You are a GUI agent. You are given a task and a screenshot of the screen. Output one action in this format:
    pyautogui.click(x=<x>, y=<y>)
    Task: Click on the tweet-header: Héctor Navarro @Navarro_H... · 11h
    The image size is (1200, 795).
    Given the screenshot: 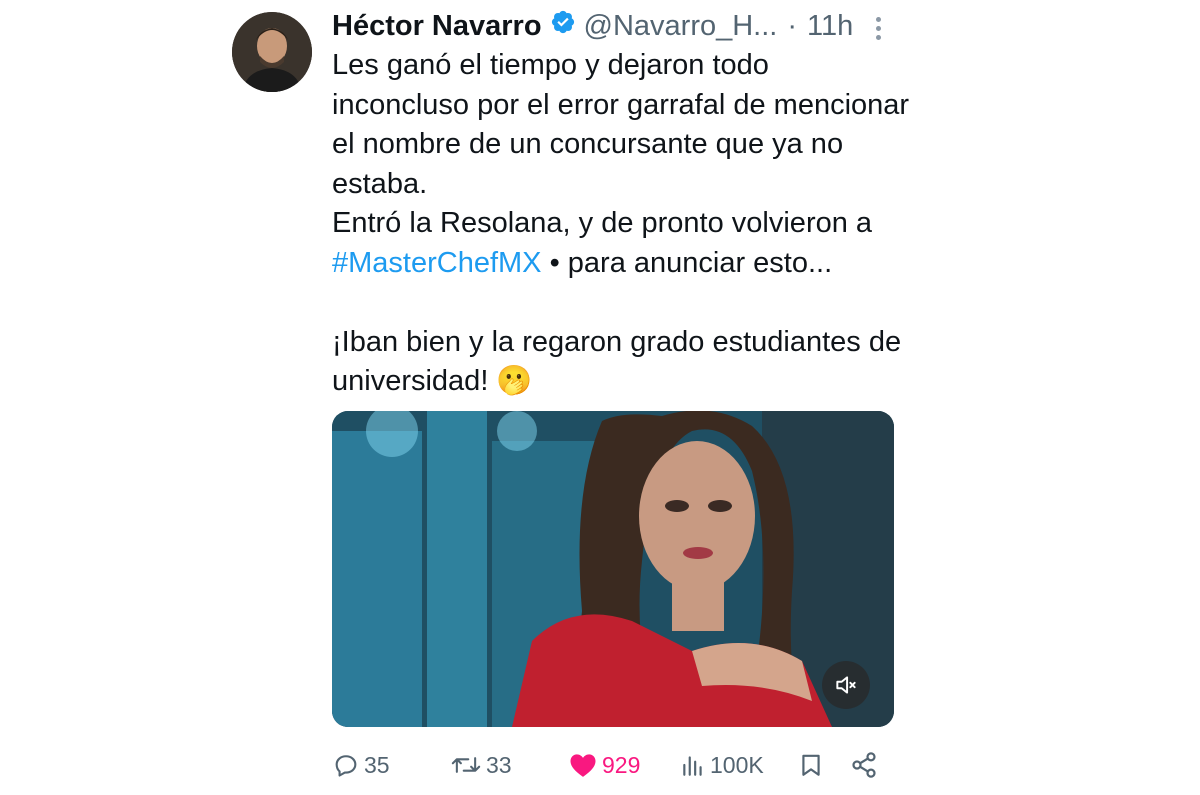 What is the action you would take?
    pyautogui.click(x=592, y=26)
    